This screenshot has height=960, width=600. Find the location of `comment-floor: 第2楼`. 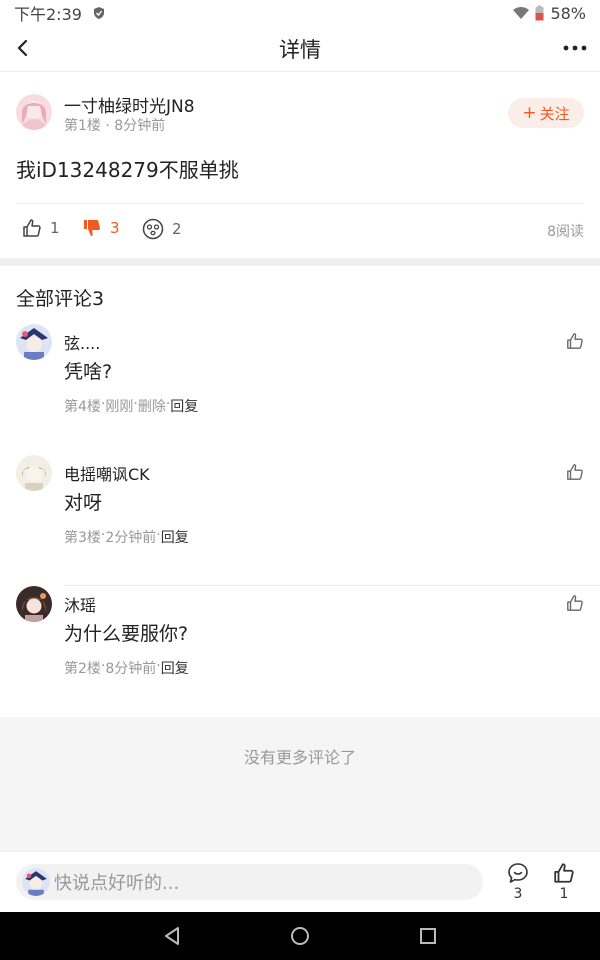

comment-floor: 第2楼 is located at coordinates (82, 669).